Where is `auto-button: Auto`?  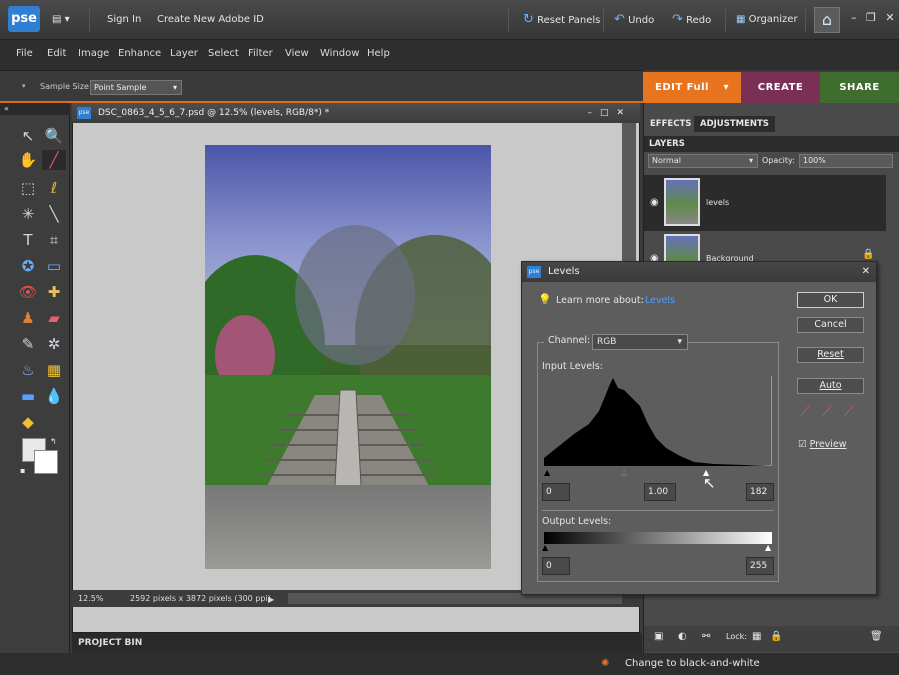 auto-button: Auto is located at coordinates (830, 386).